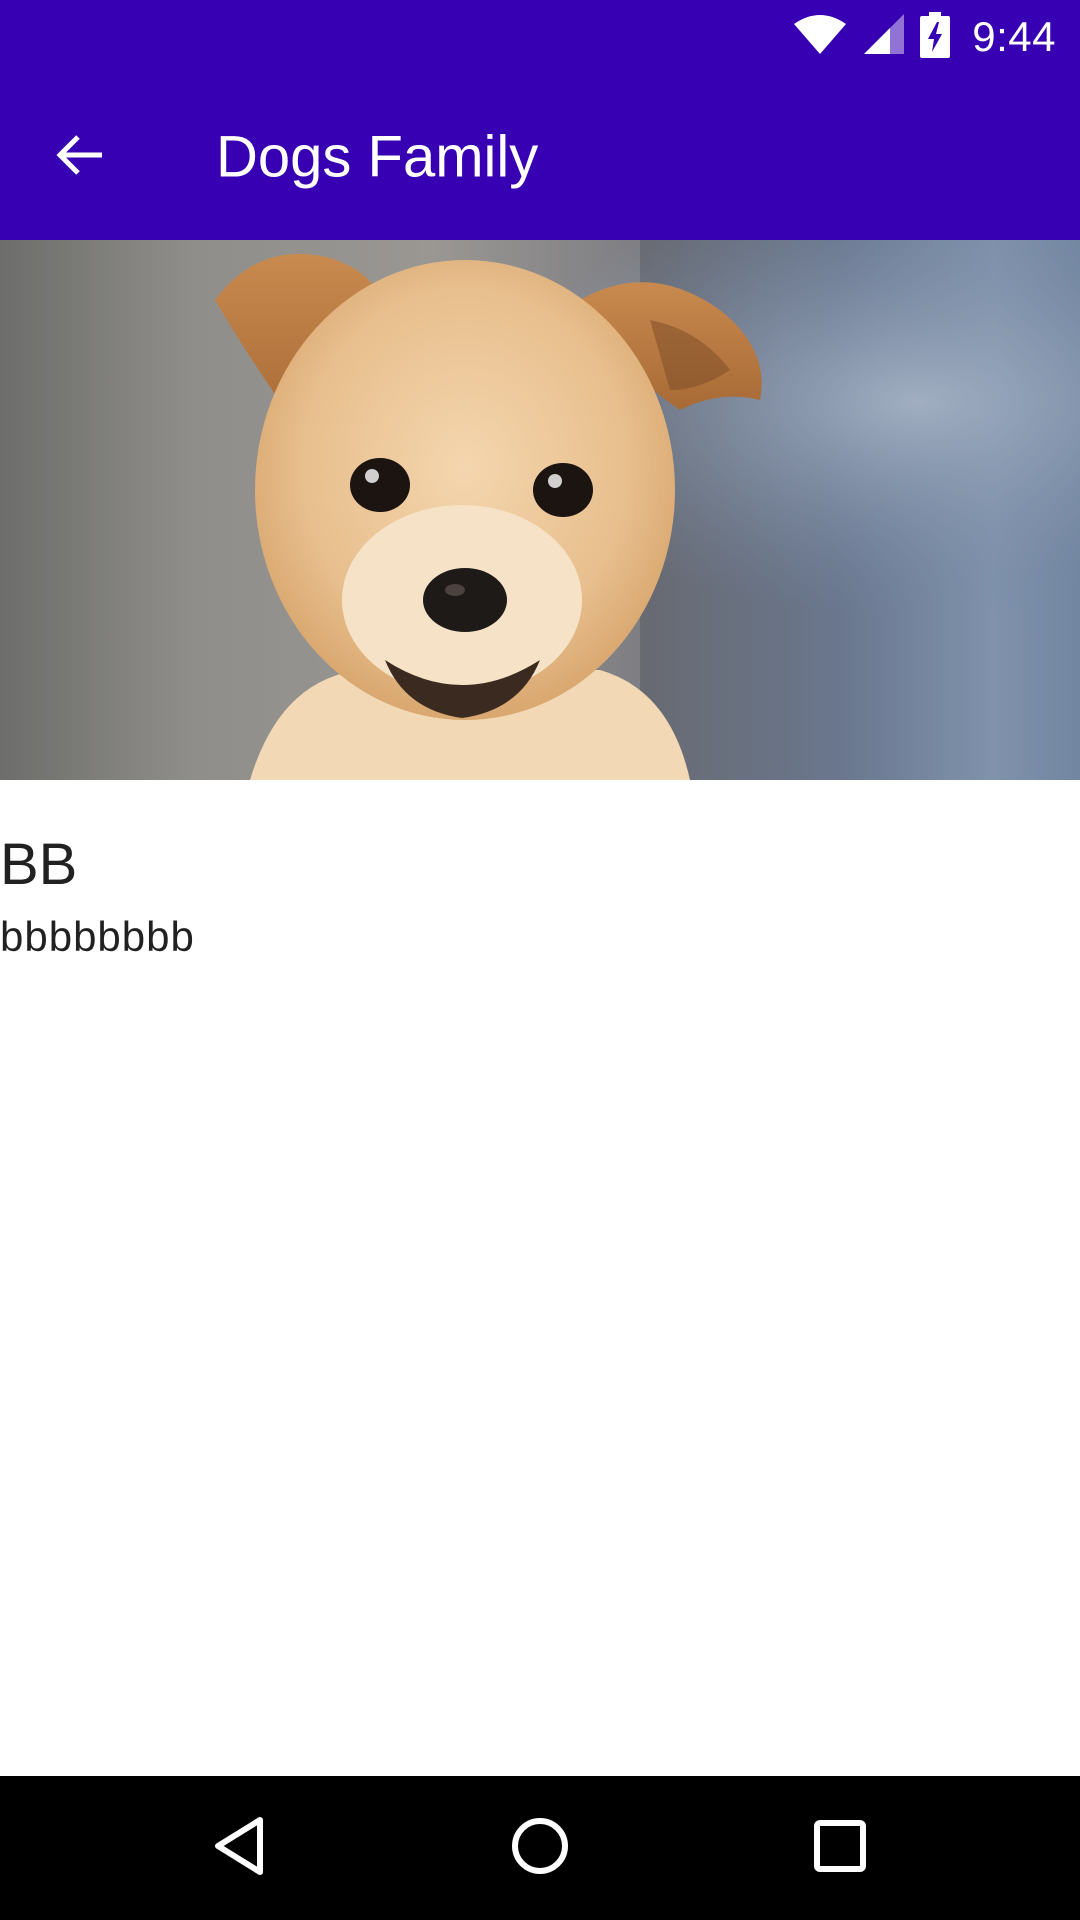  Describe the element at coordinates (1014, 36) in the screenshot. I see `status-time: 9:44` at that location.